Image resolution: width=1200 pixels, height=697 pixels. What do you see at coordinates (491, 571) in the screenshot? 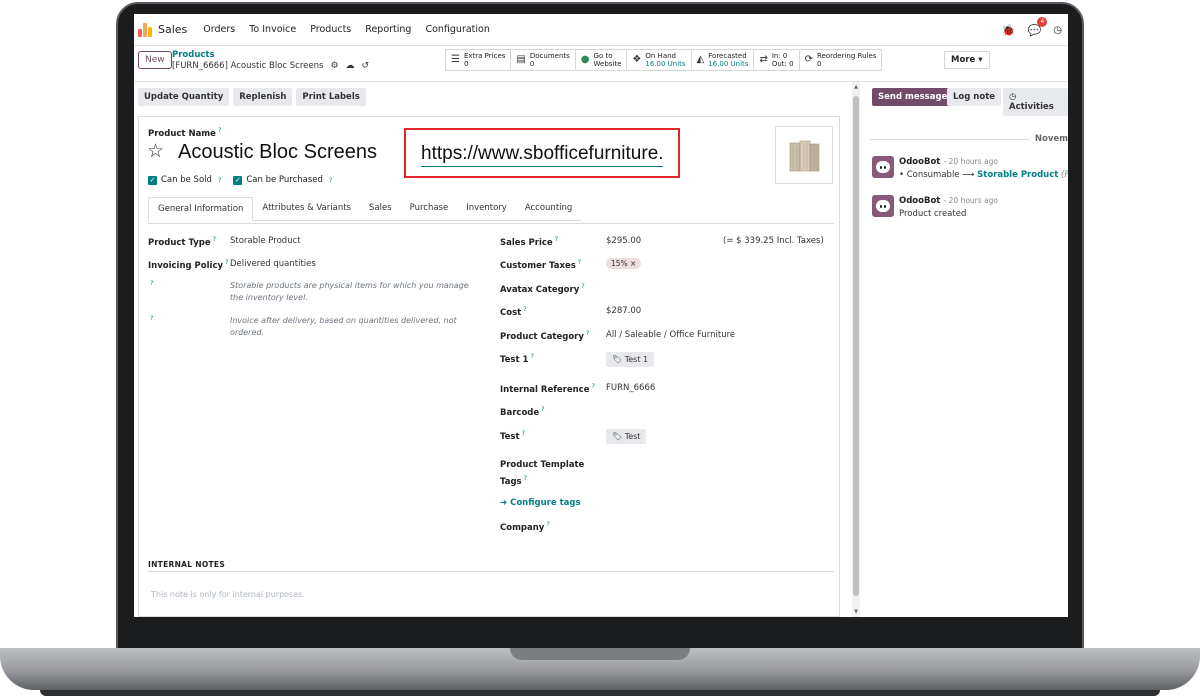
I see `internal-notes-divider` at bounding box center [491, 571].